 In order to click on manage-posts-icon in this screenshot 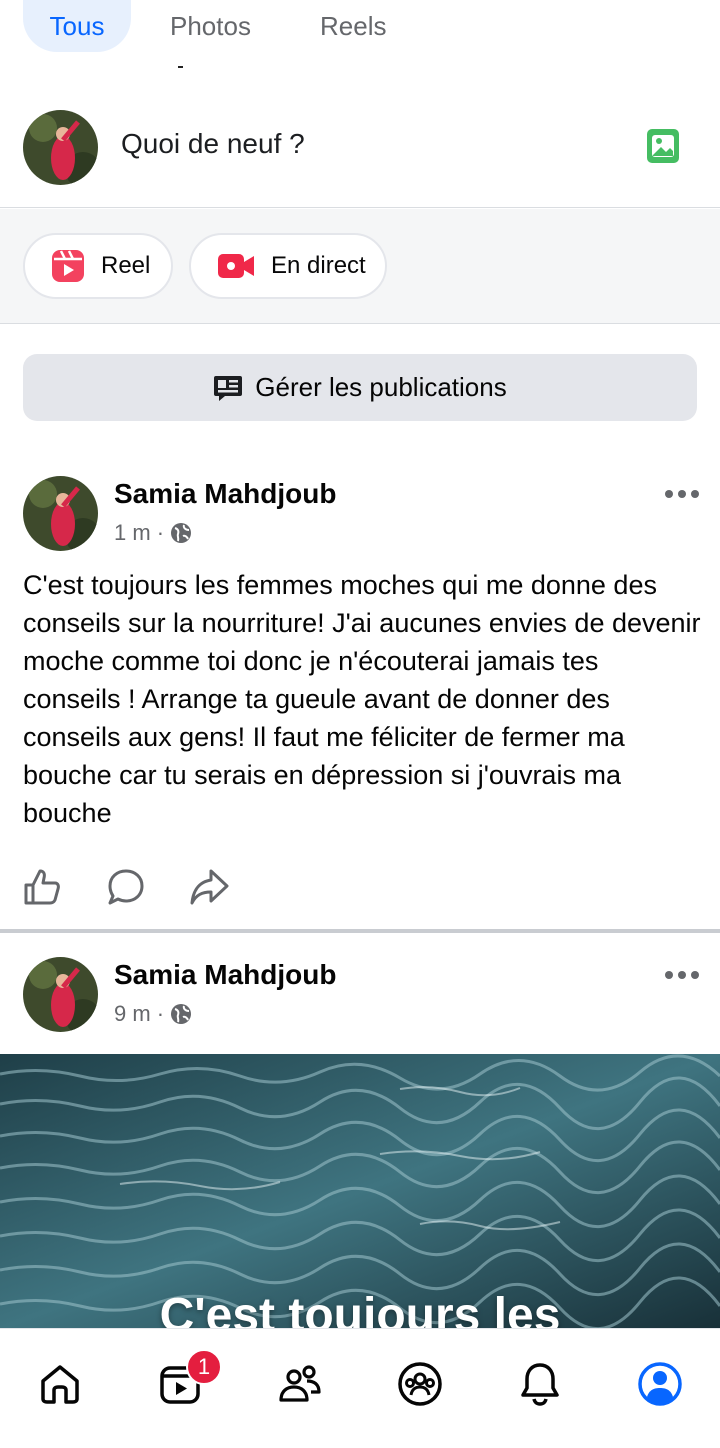, I will do `click(228, 388)`.